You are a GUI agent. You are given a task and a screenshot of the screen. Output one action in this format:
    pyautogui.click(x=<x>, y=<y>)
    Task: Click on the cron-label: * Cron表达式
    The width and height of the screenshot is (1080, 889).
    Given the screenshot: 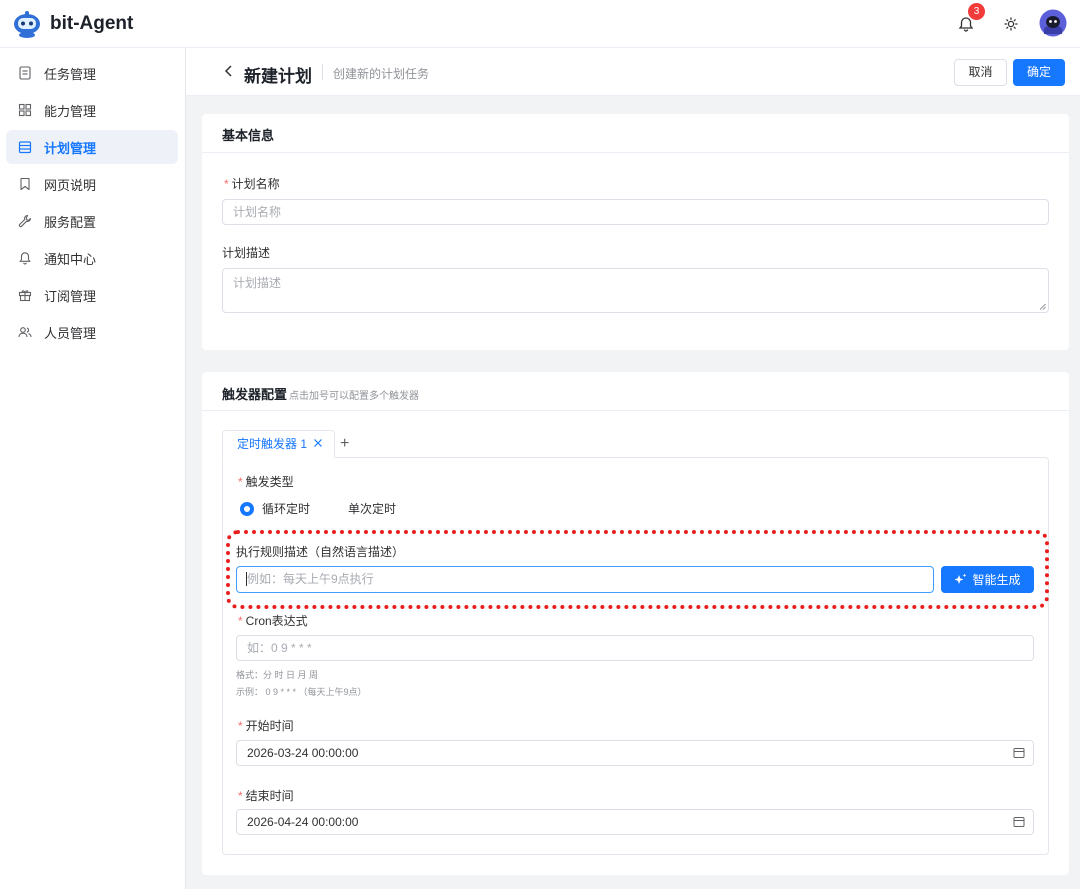 What is the action you would take?
    pyautogui.click(x=273, y=620)
    